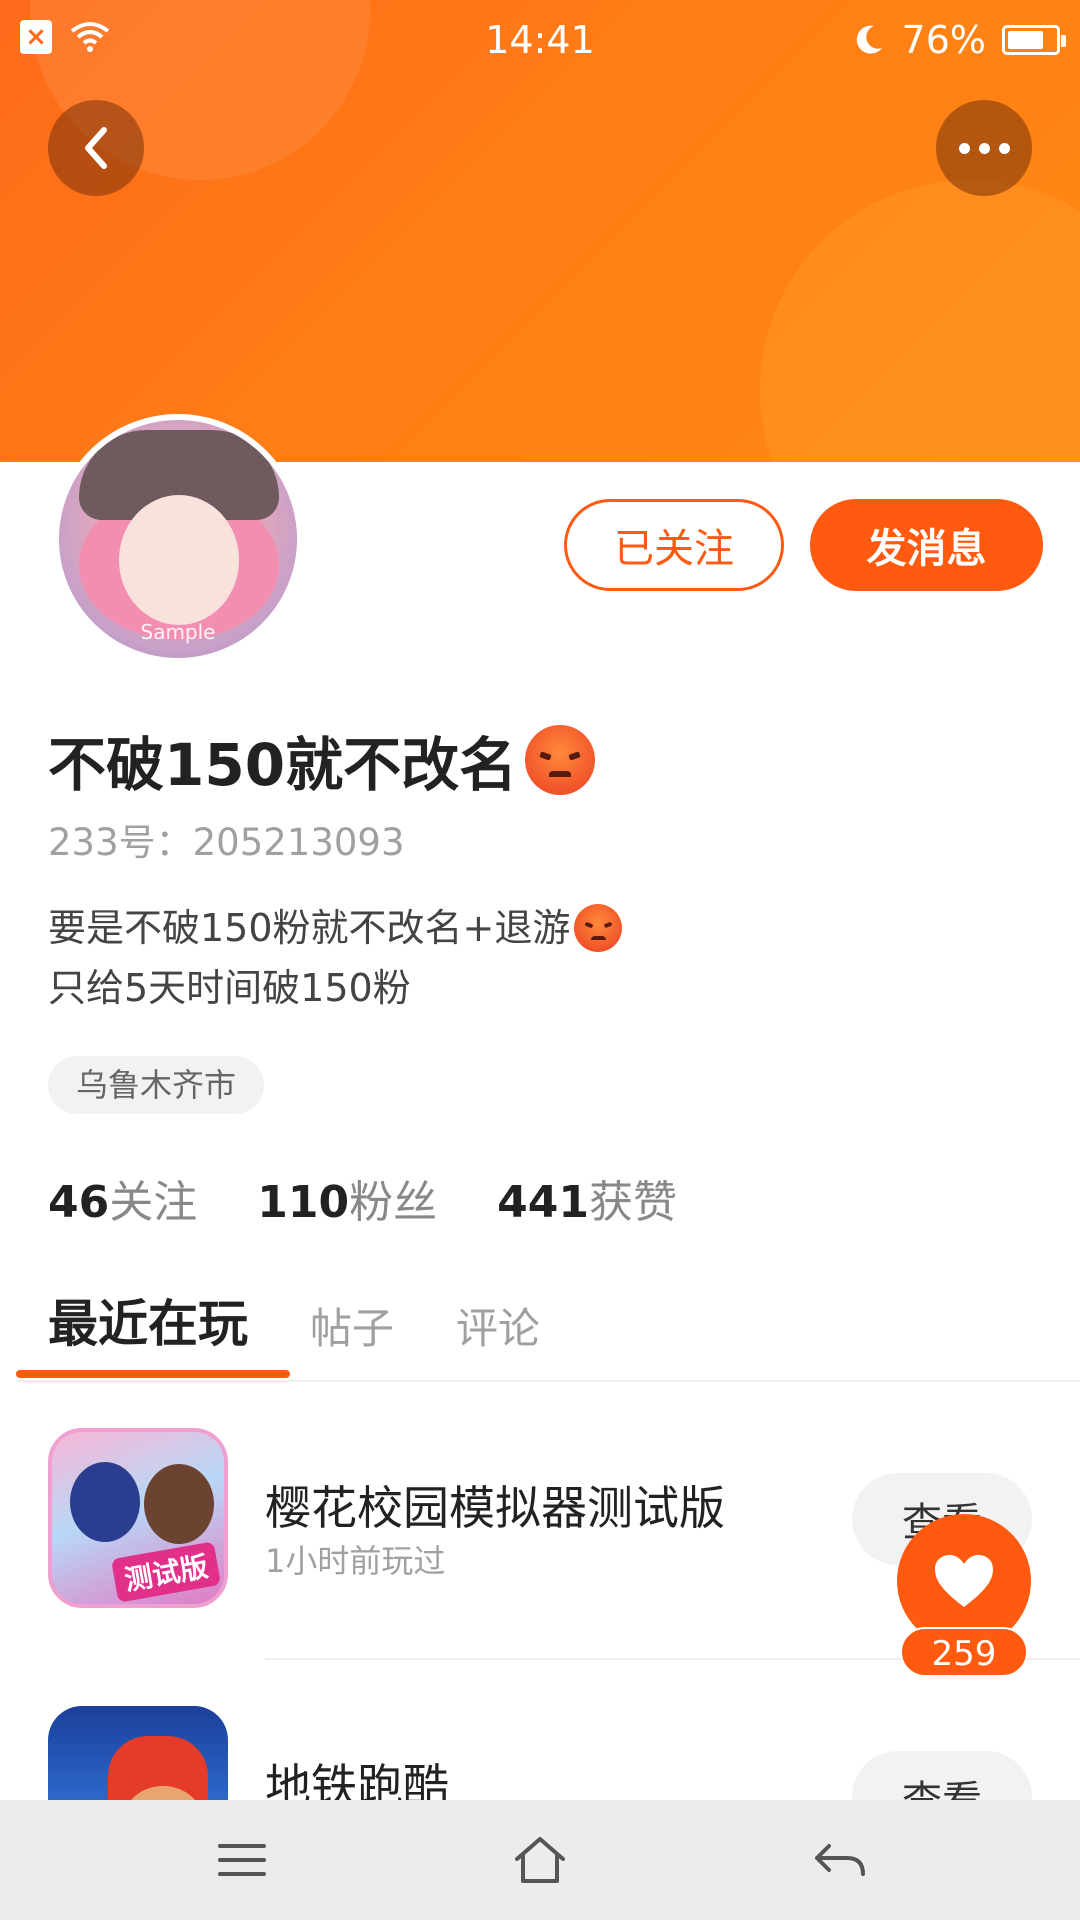  I want to click on tab-recently-played: 最近在玩, so click(148, 1320).